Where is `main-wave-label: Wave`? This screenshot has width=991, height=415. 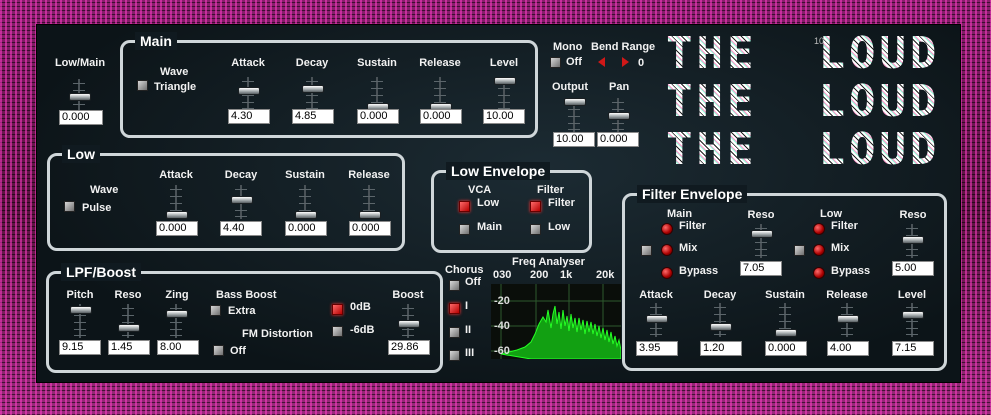 main-wave-label: Wave is located at coordinates (174, 72).